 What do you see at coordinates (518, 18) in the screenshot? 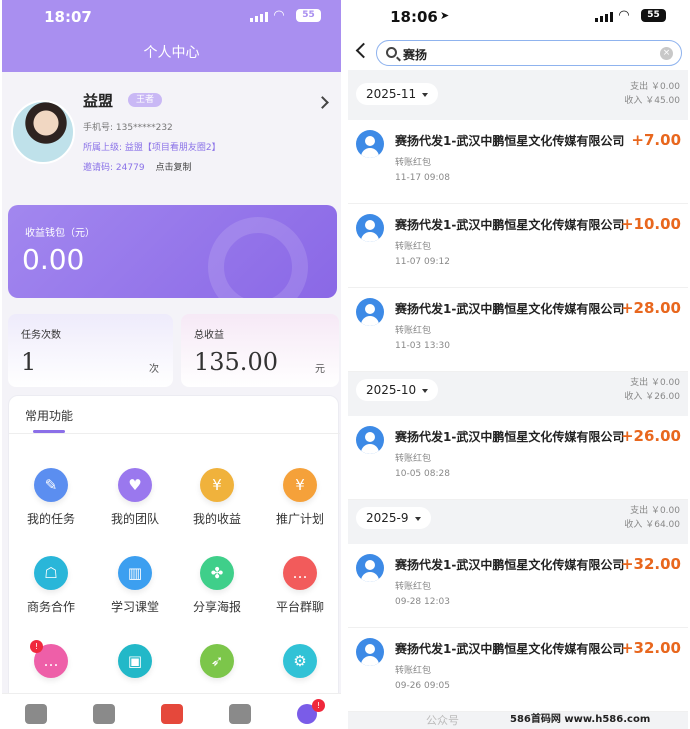
I see `status-bar: 18:06 ➤ ◠ 55` at bounding box center [518, 18].